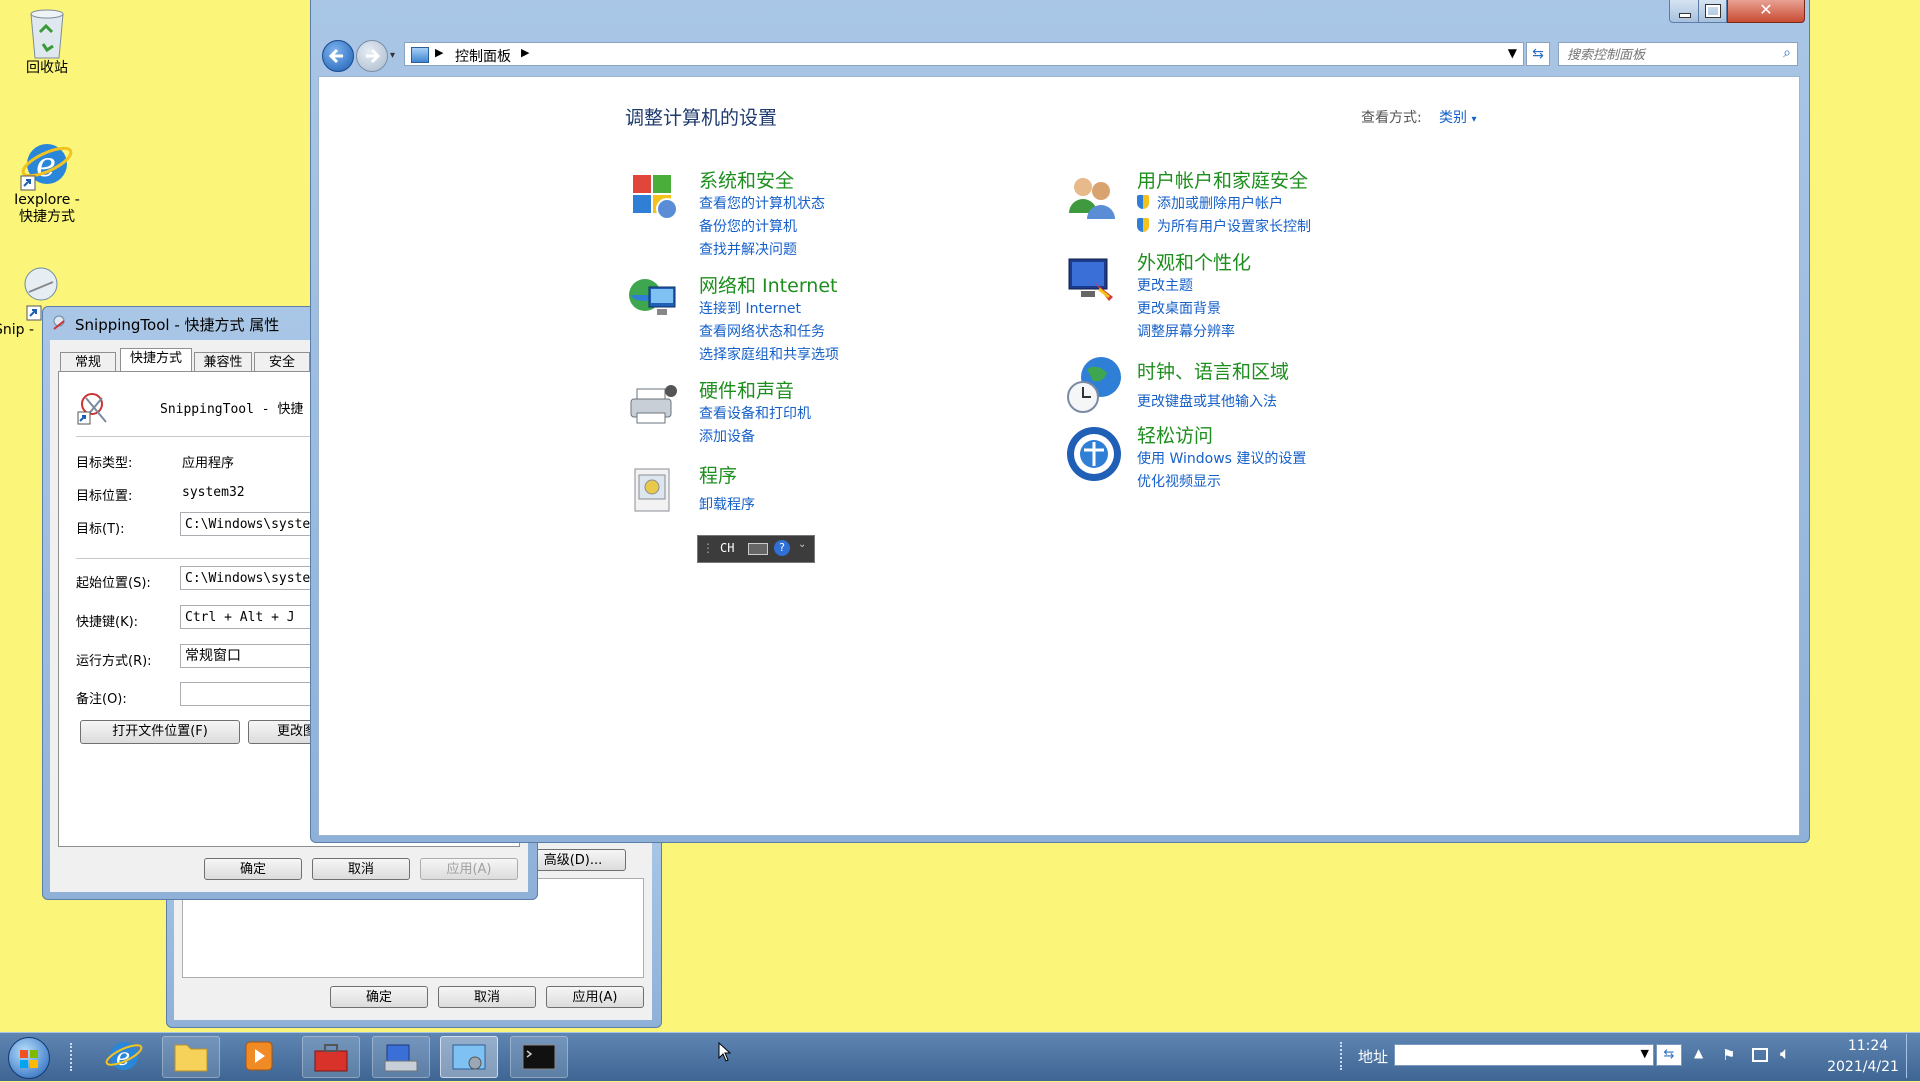 The width and height of the screenshot is (1920, 1082). Describe the element at coordinates (802, 544) in the screenshot. I see `options-icon: ⌄` at that location.